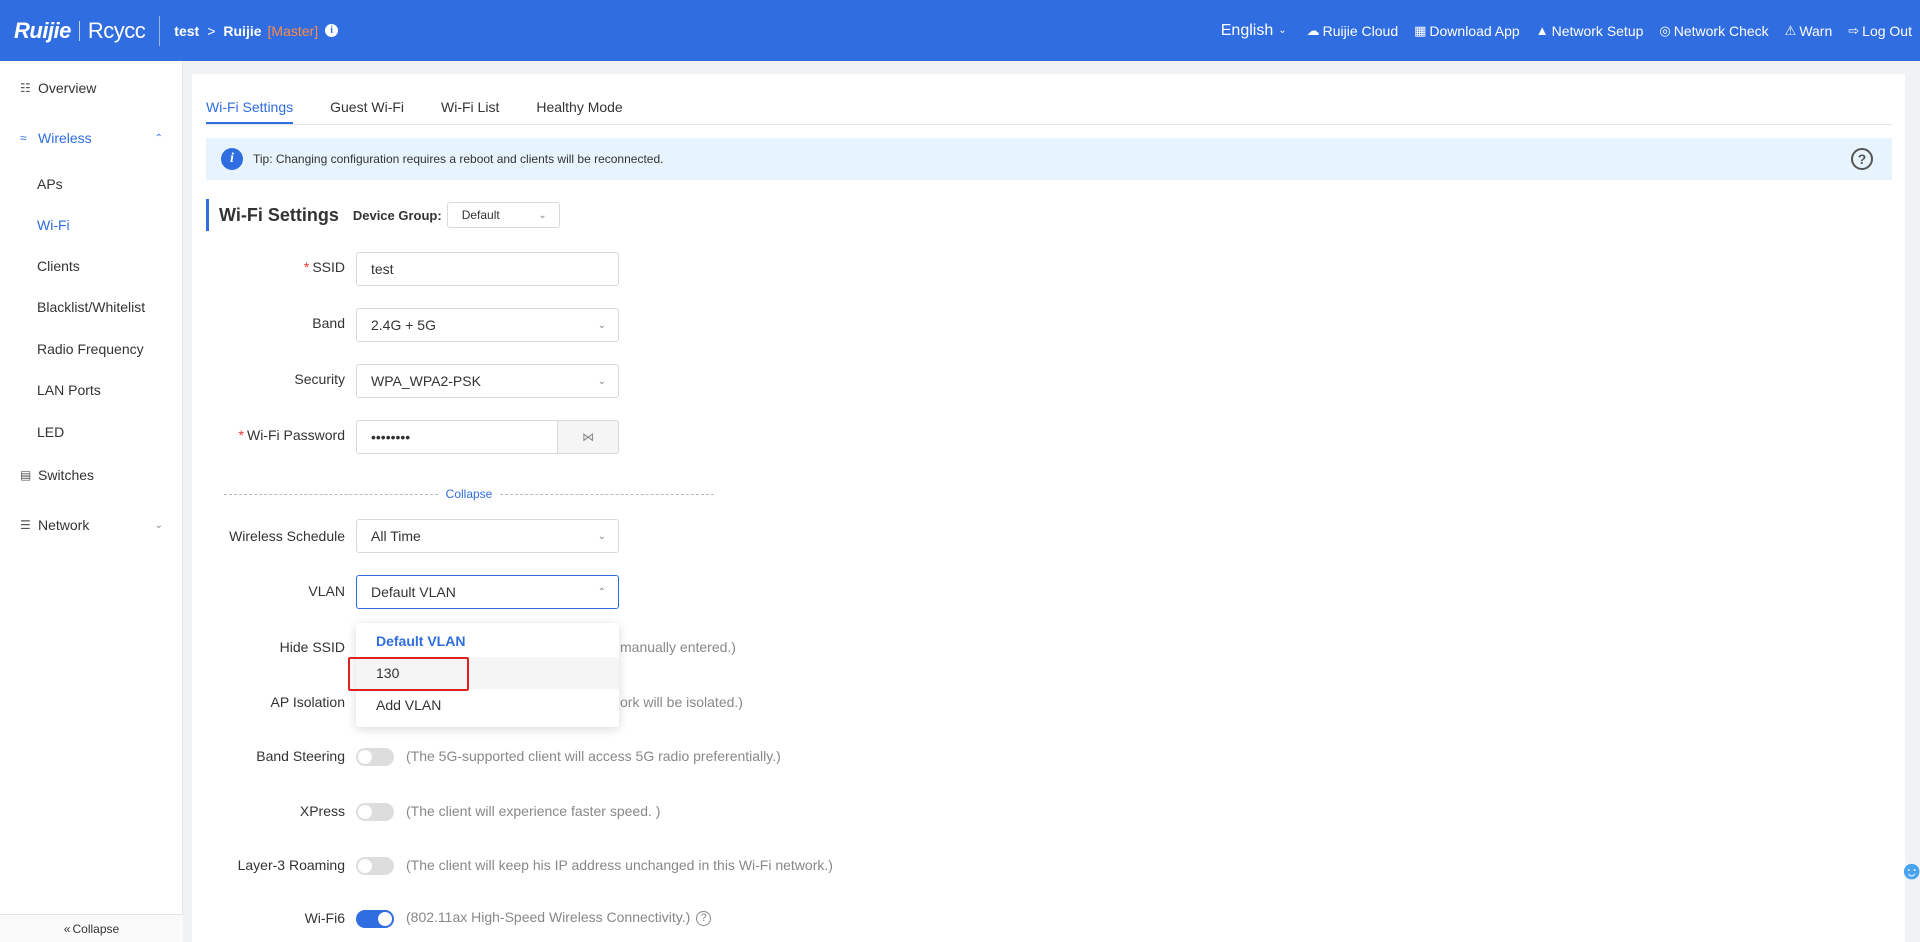 This screenshot has width=1920, height=942. What do you see at coordinates (250, 110) in the screenshot?
I see `tab-wifi-settings: Wi-Fi Settings` at bounding box center [250, 110].